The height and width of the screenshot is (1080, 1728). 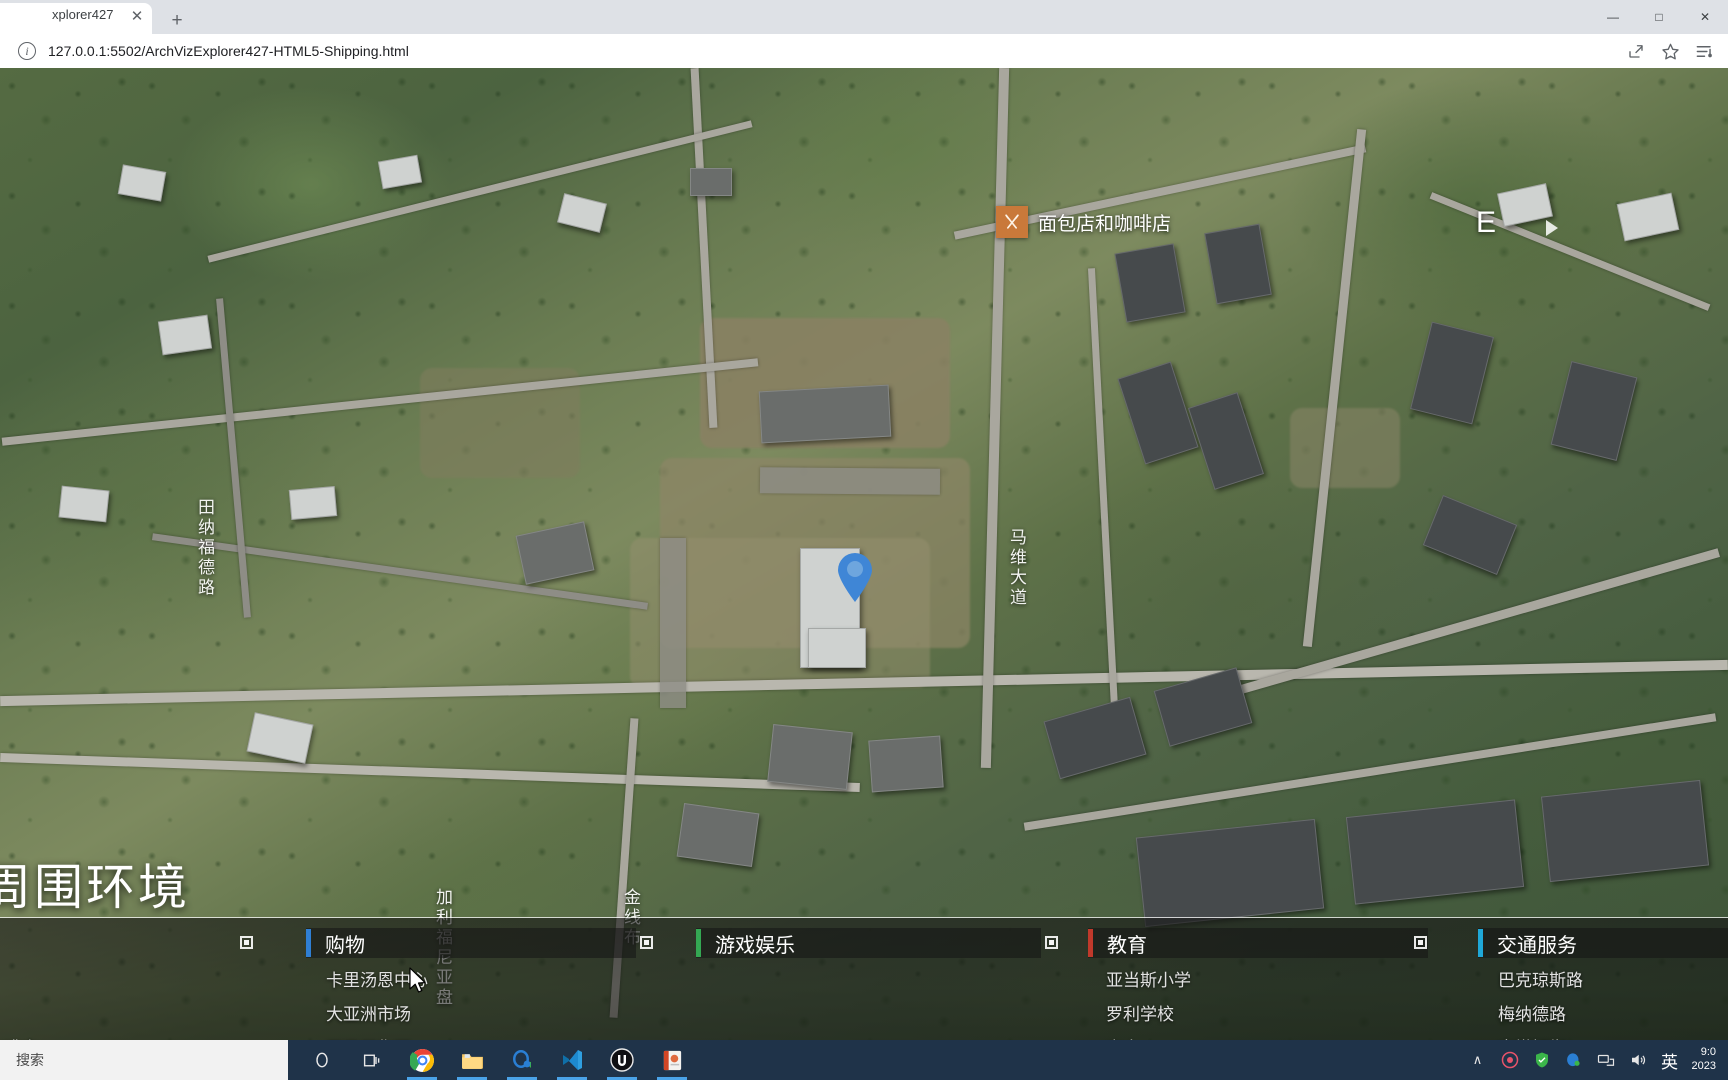 What do you see at coordinates (1704, 51) in the screenshot?
I see `reading-list-icon` at bounding box center [1704, 51].